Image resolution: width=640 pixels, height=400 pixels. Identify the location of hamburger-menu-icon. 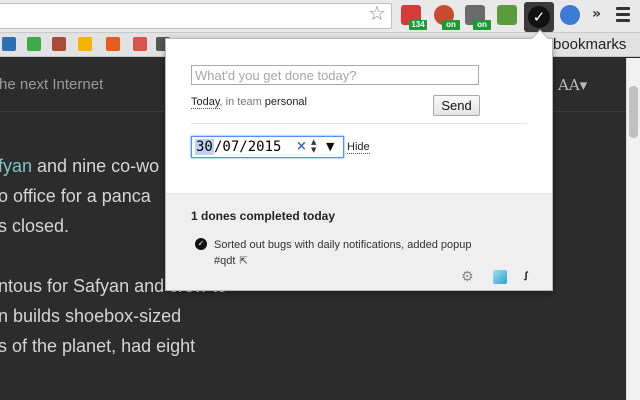
(623, 16).